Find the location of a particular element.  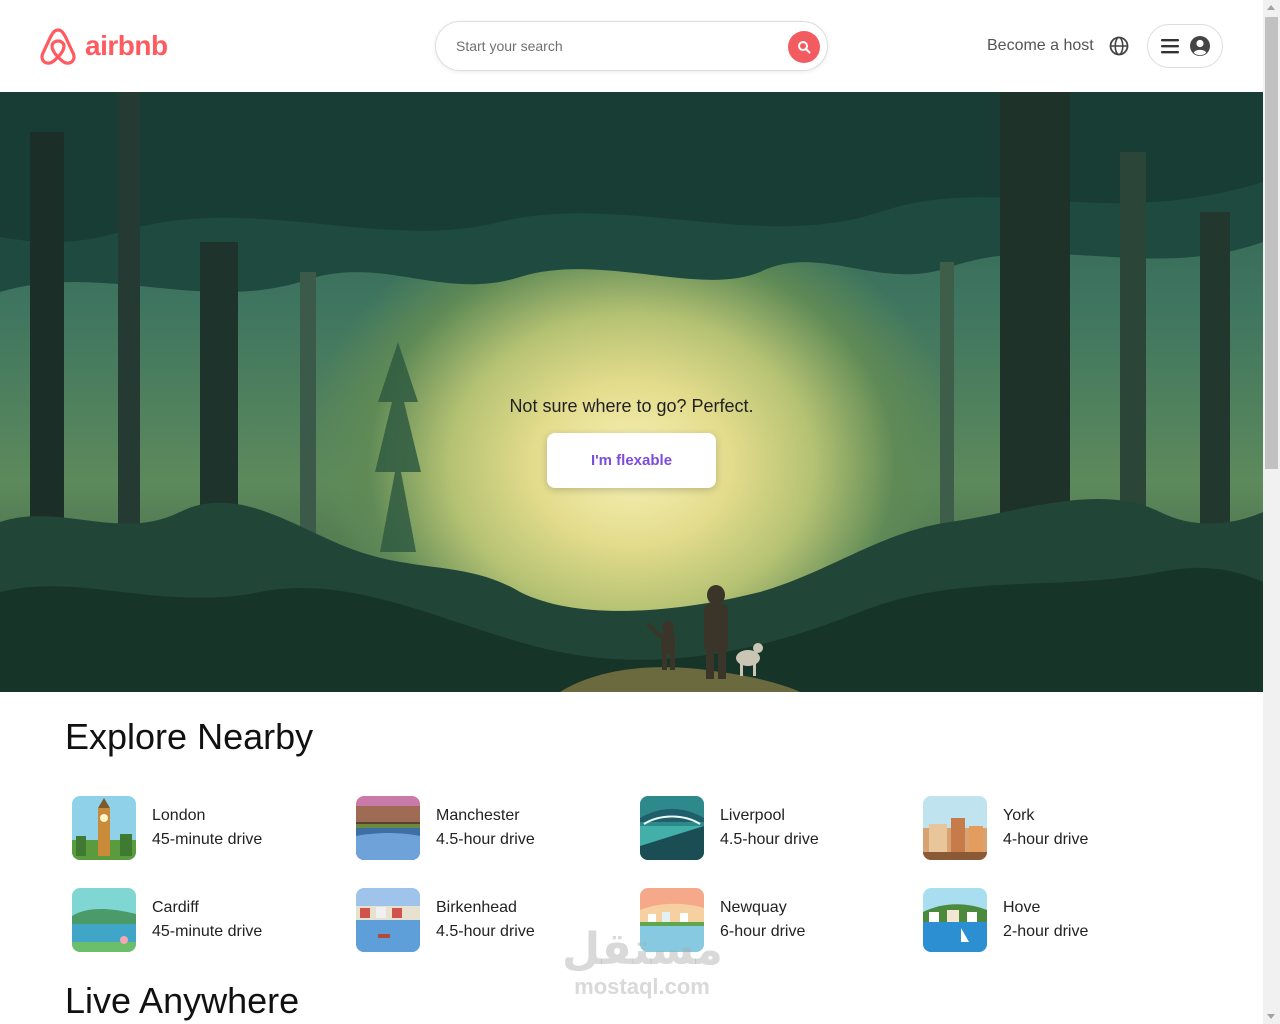

scrollbar-thumb is located at coordinates (1271, 243).